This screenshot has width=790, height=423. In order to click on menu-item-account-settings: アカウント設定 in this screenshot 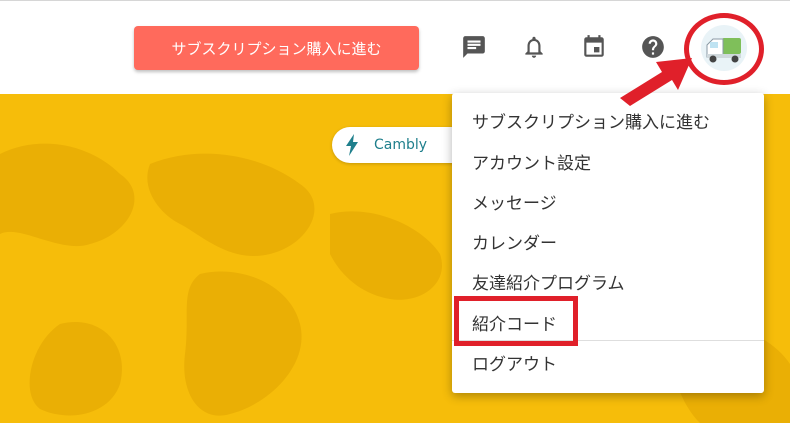, I will do `click(531, 161)`.